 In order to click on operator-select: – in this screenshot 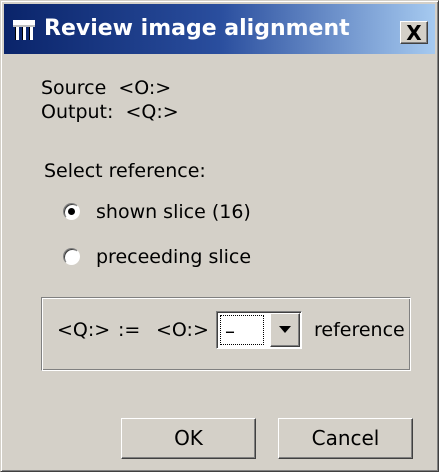, I will do `click(259, 330)`.